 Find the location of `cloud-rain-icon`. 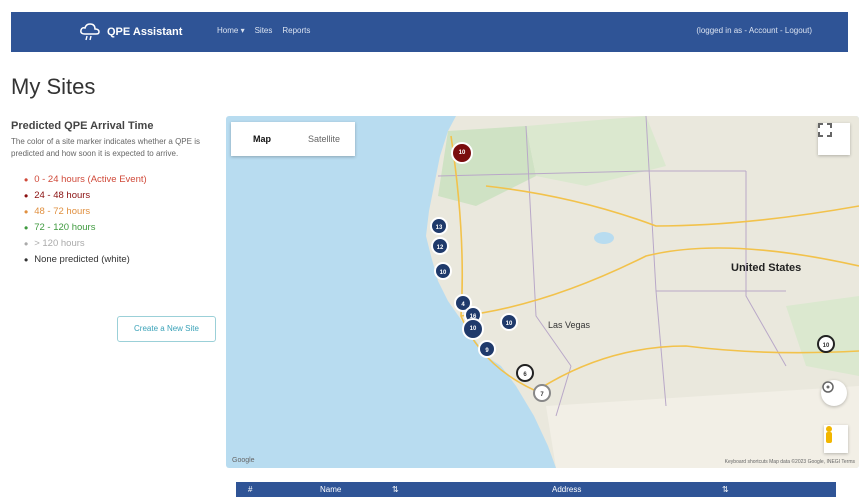

cloud-rain-icon is located at coordinates (90, 32).